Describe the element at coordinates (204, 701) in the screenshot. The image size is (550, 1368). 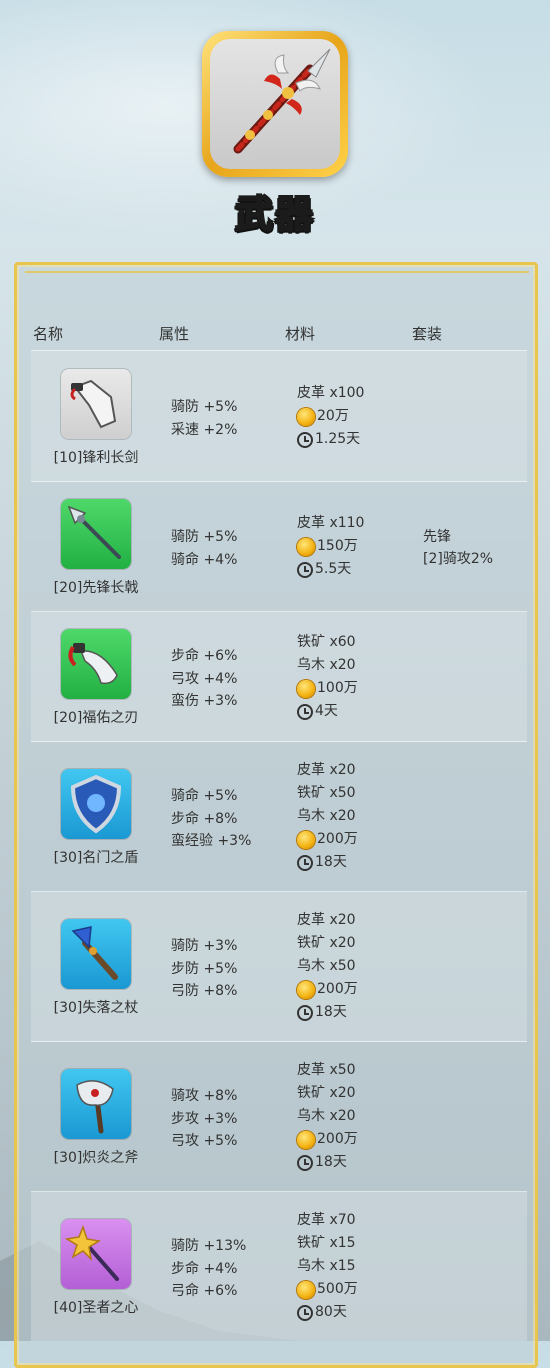
I see `attribute-line: 蛮伤 +3%` at that location.